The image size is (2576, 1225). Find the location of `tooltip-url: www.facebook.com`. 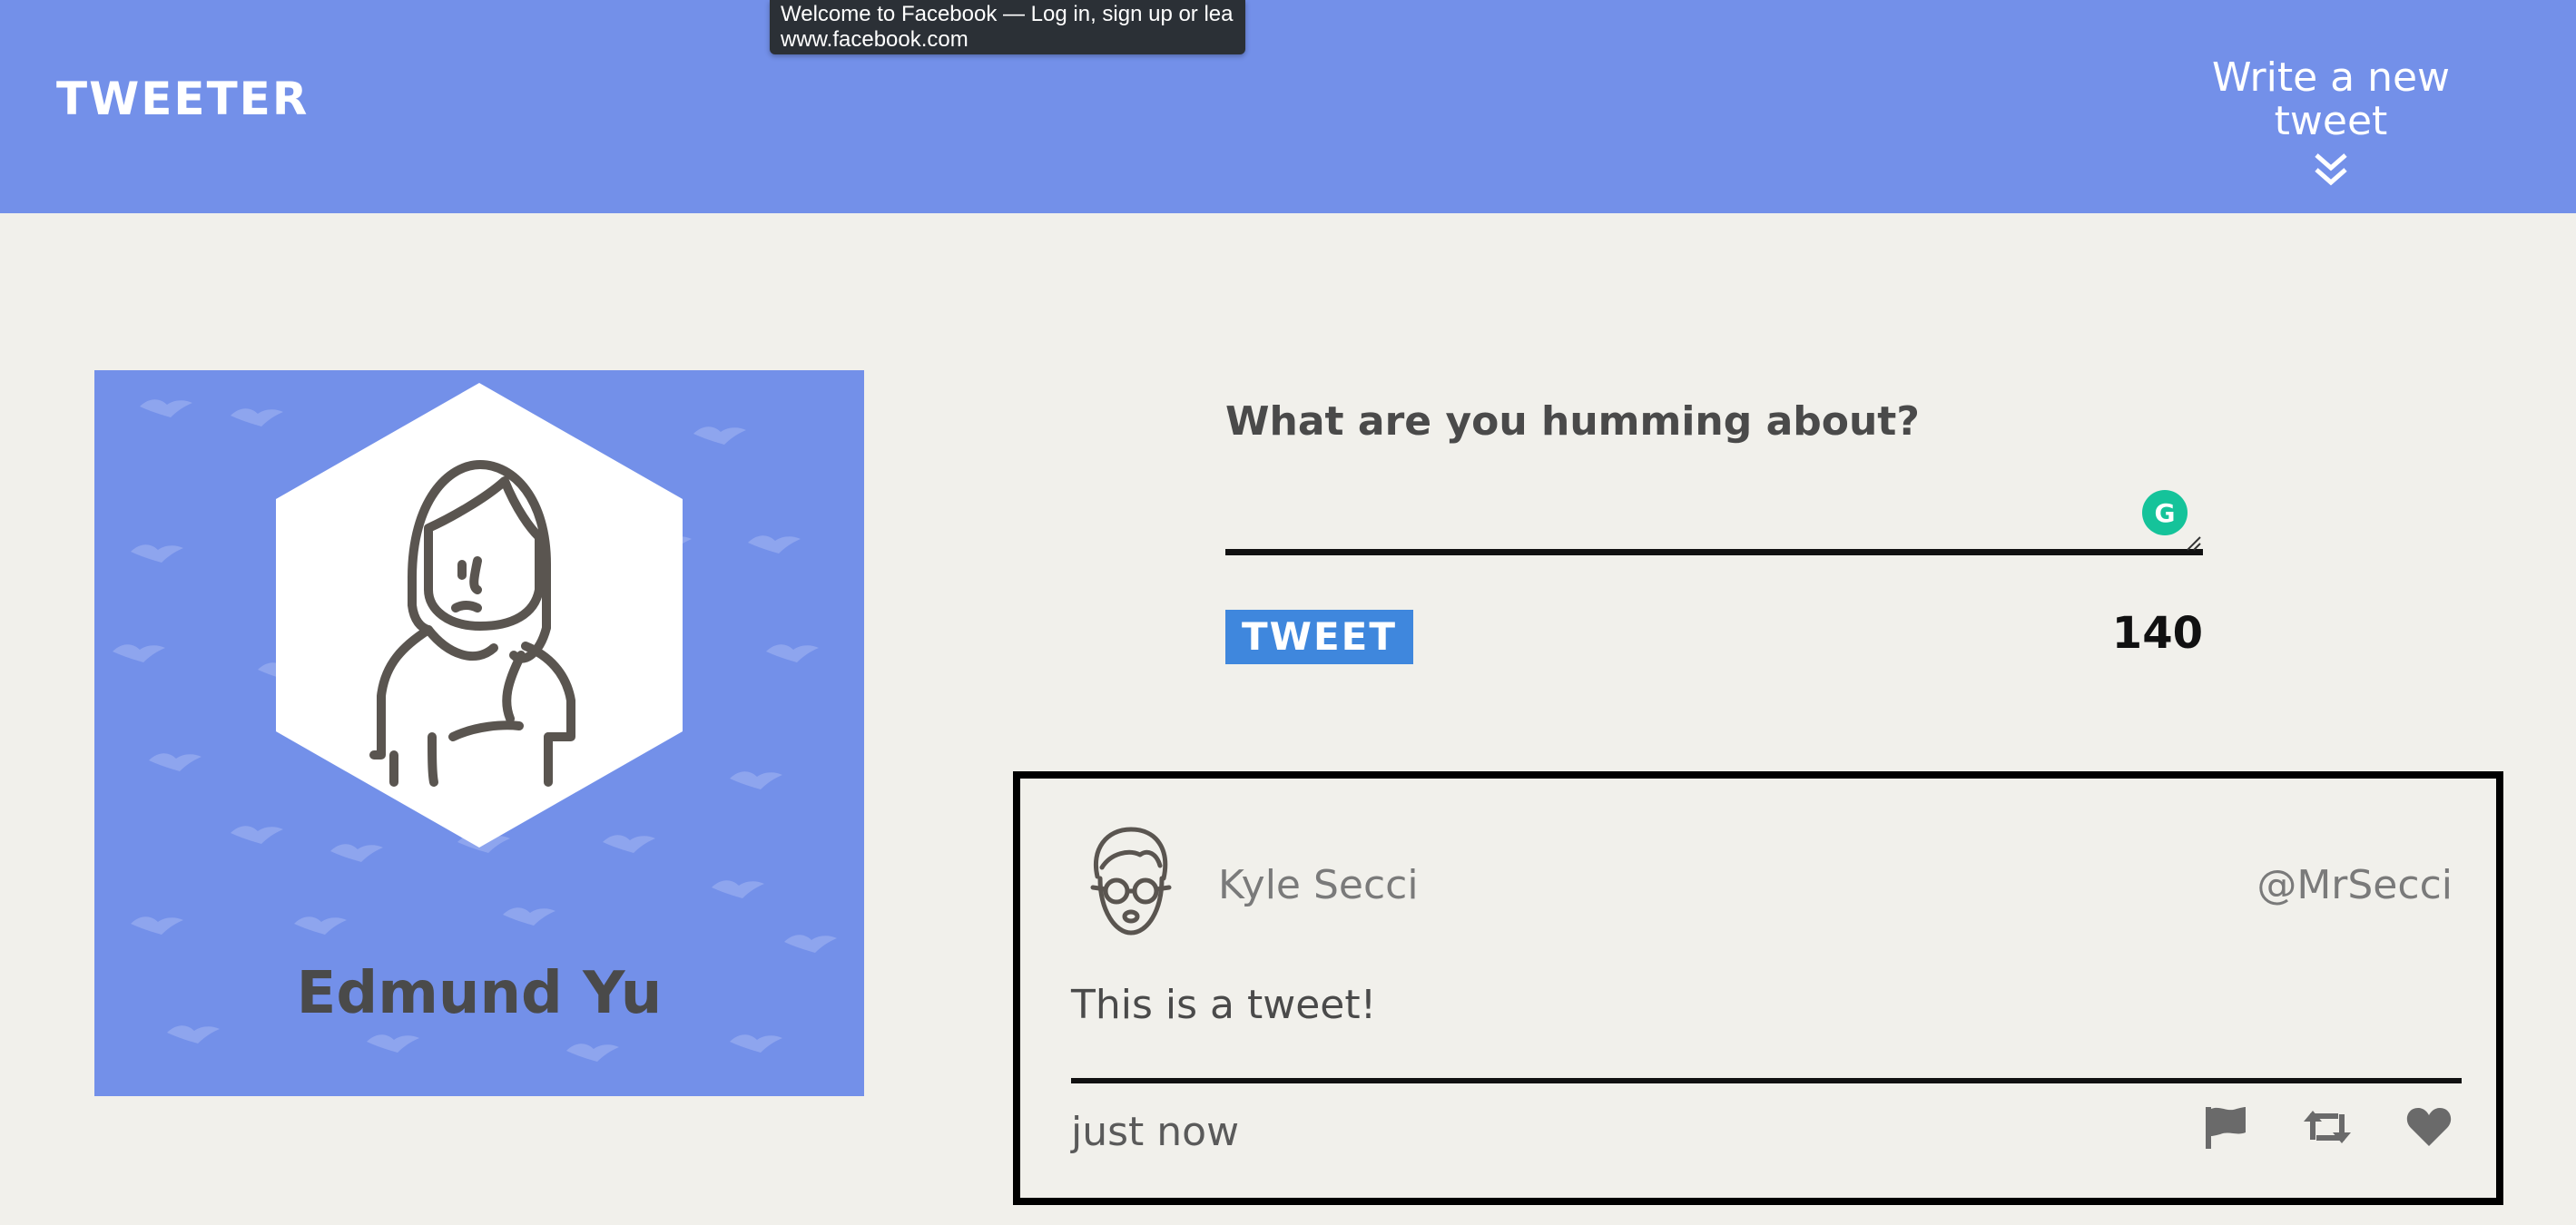

tooltip-url: www.facebook.com is located at coordinates (874, 39).